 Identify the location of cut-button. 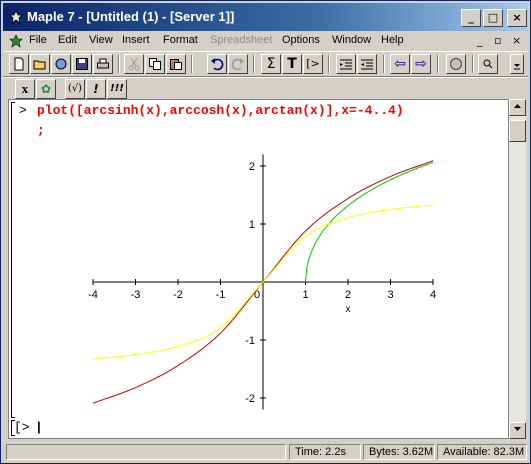
(134, 64).